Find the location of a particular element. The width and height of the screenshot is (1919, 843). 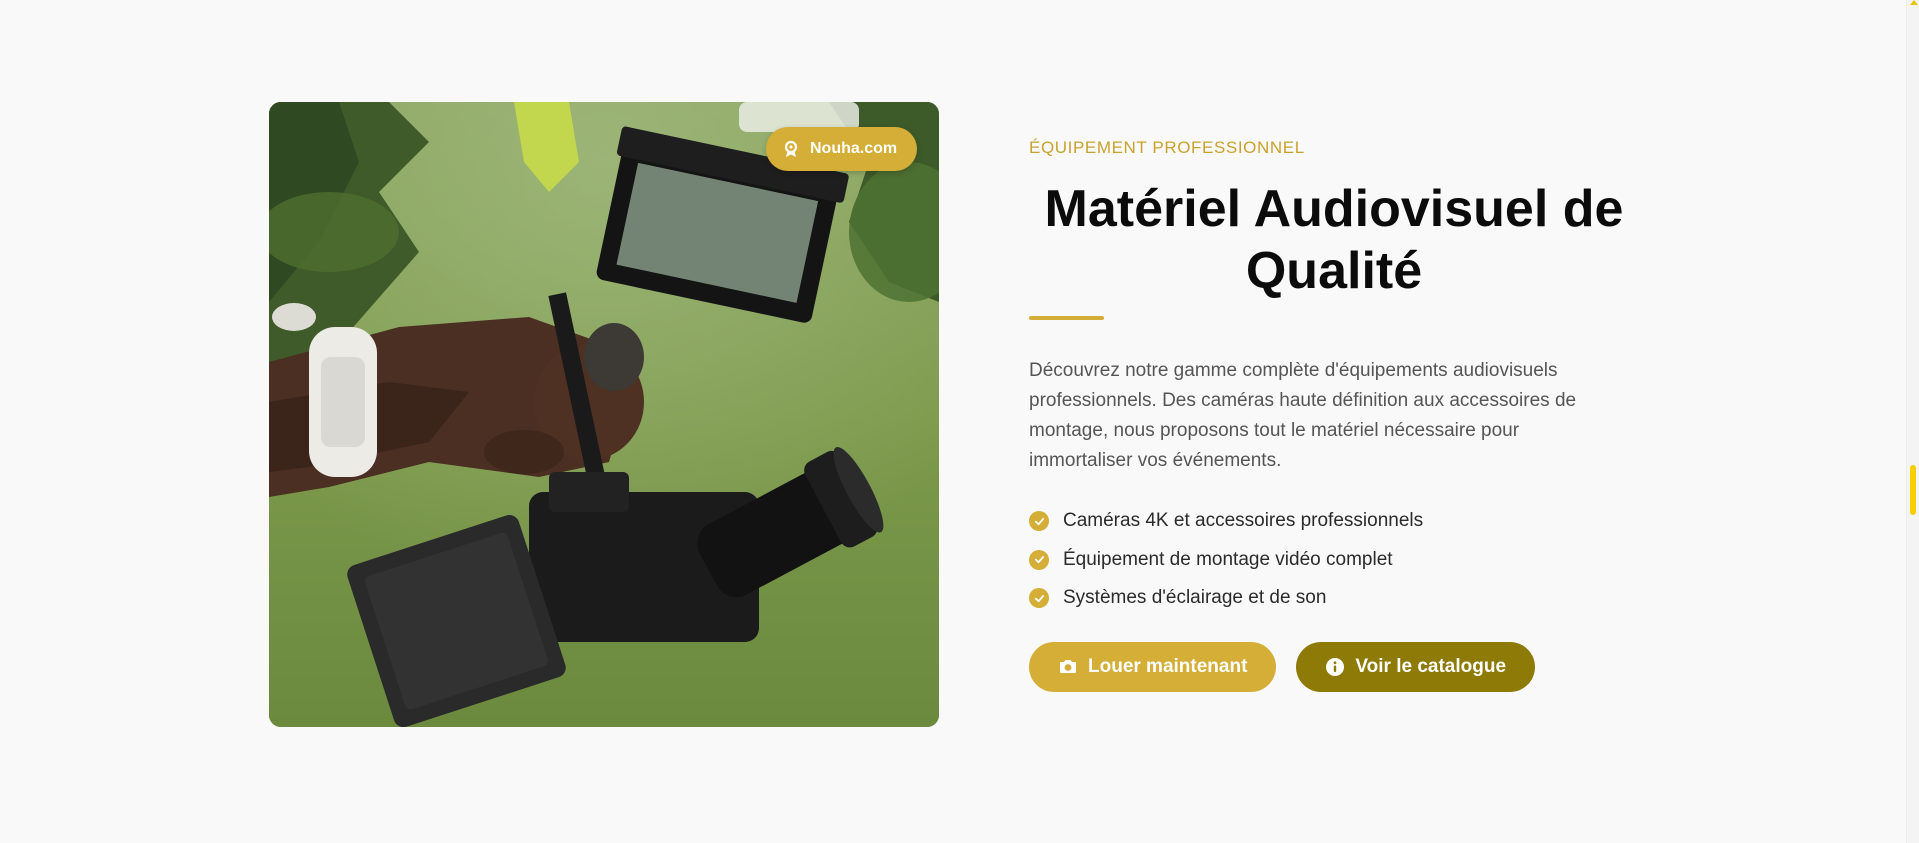

view-catalog-button: Voir le catalogue is located at coordinates (1416, 666).